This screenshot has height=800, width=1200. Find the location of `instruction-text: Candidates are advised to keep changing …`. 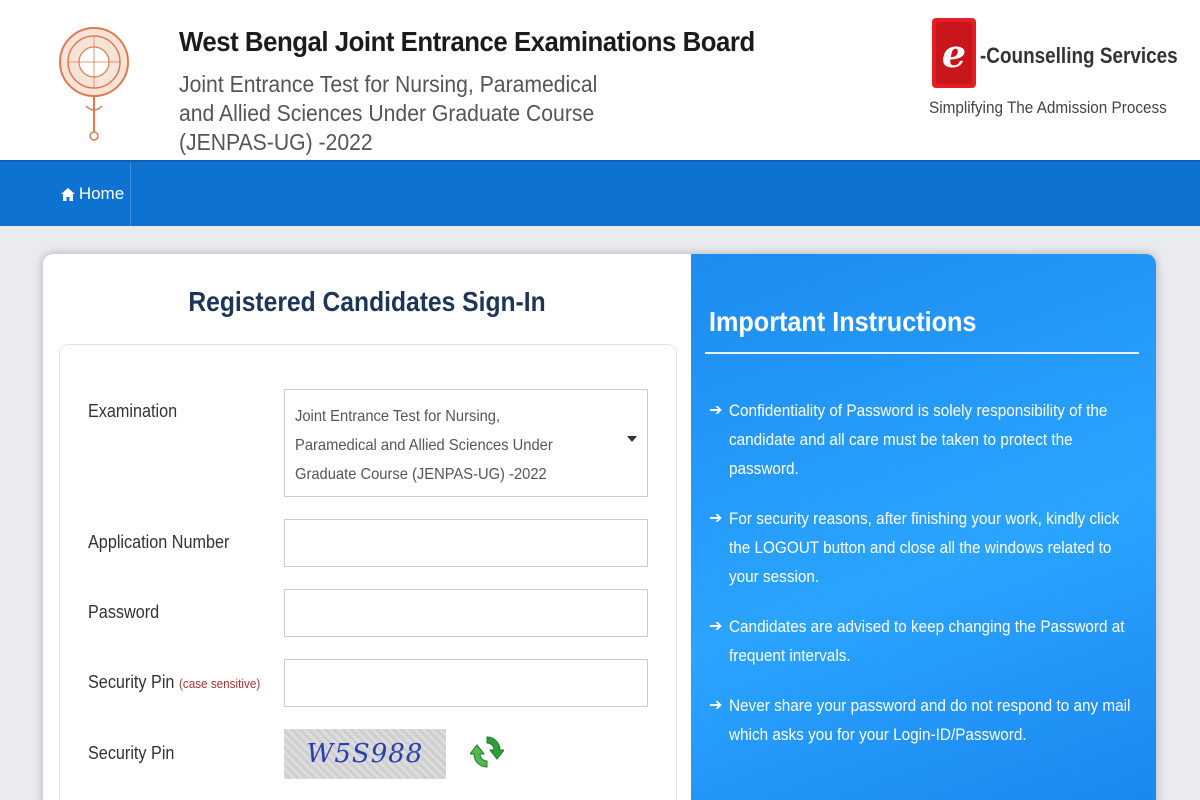

instruction-text: Candidates are advised to keep changing … is located at coordinates (927, 641).